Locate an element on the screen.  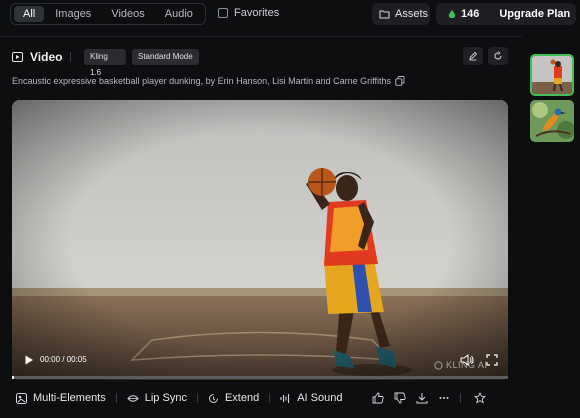
pencil-icon is located at coordinates (473, 56).